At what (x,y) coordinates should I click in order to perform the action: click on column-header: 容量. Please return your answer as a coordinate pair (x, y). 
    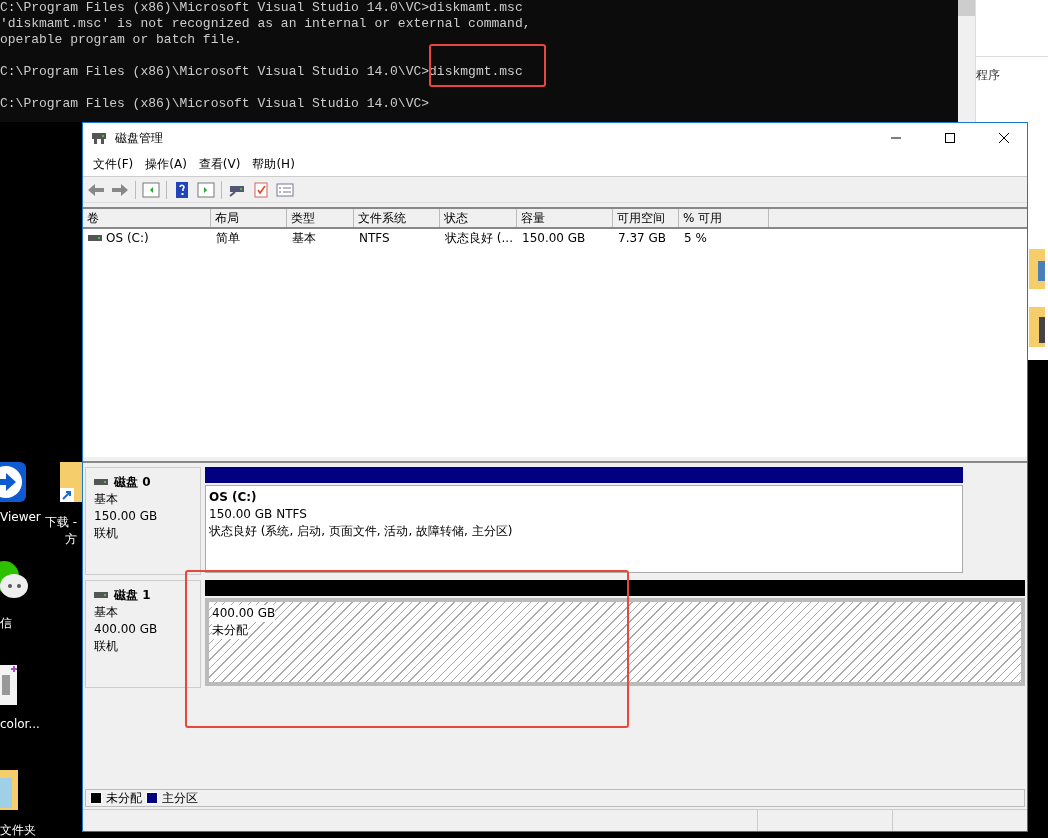
    Looking at the image, I should click on (565, 218).